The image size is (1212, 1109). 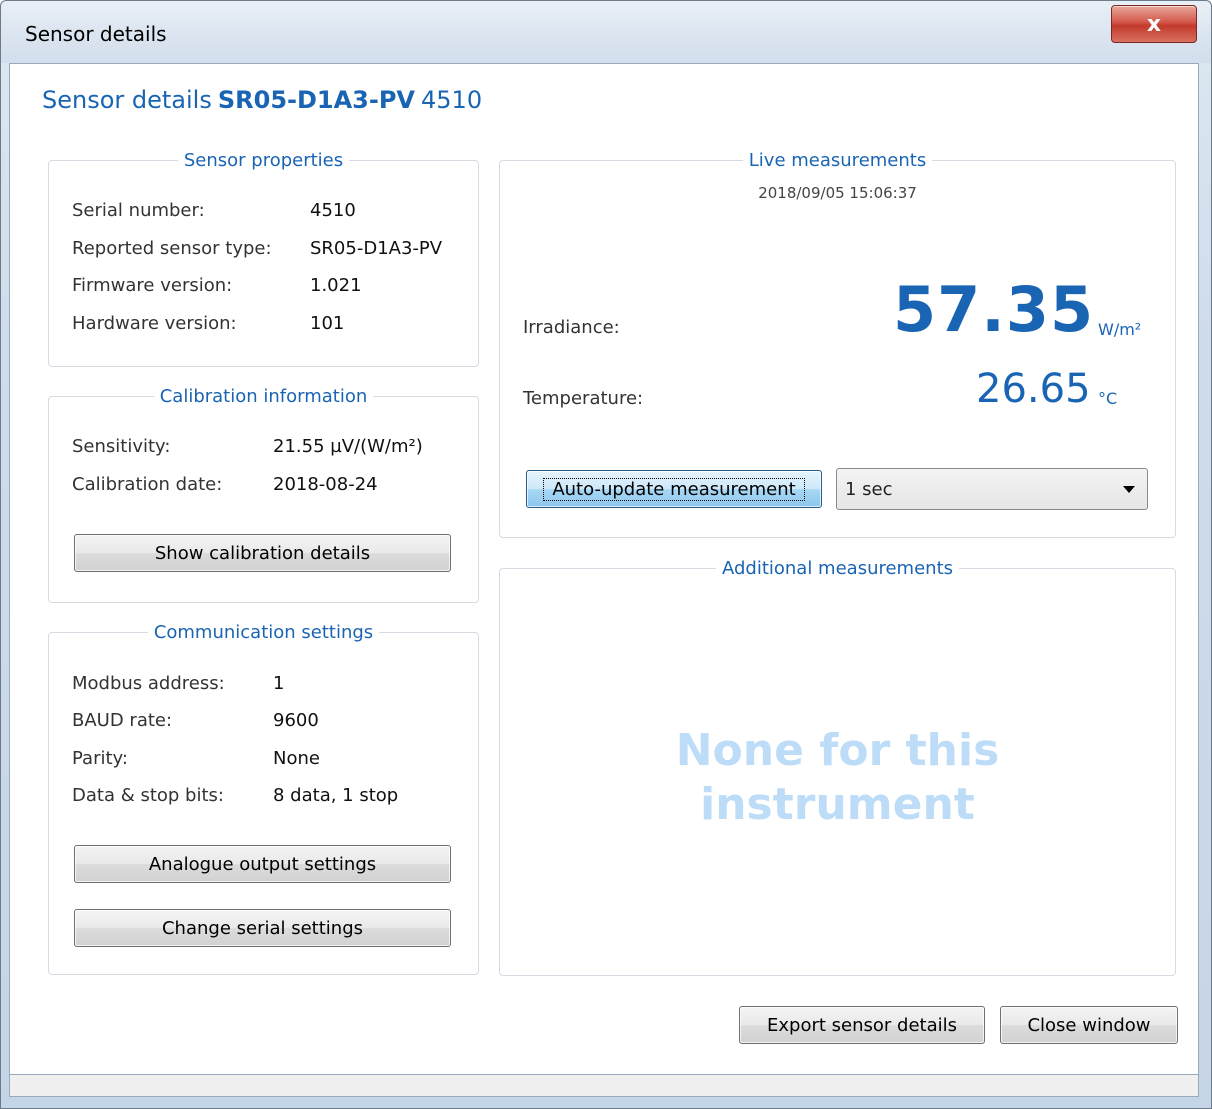 I want to click on baud-rate-value: 9600, so click(x=296, y=720).